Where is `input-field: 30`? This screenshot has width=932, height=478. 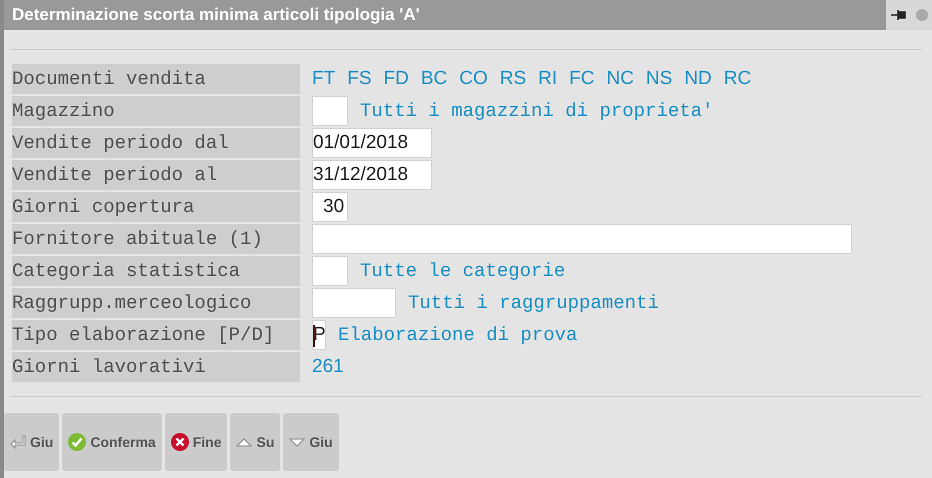 input-field: 30 is located at coordinates (330, 207).